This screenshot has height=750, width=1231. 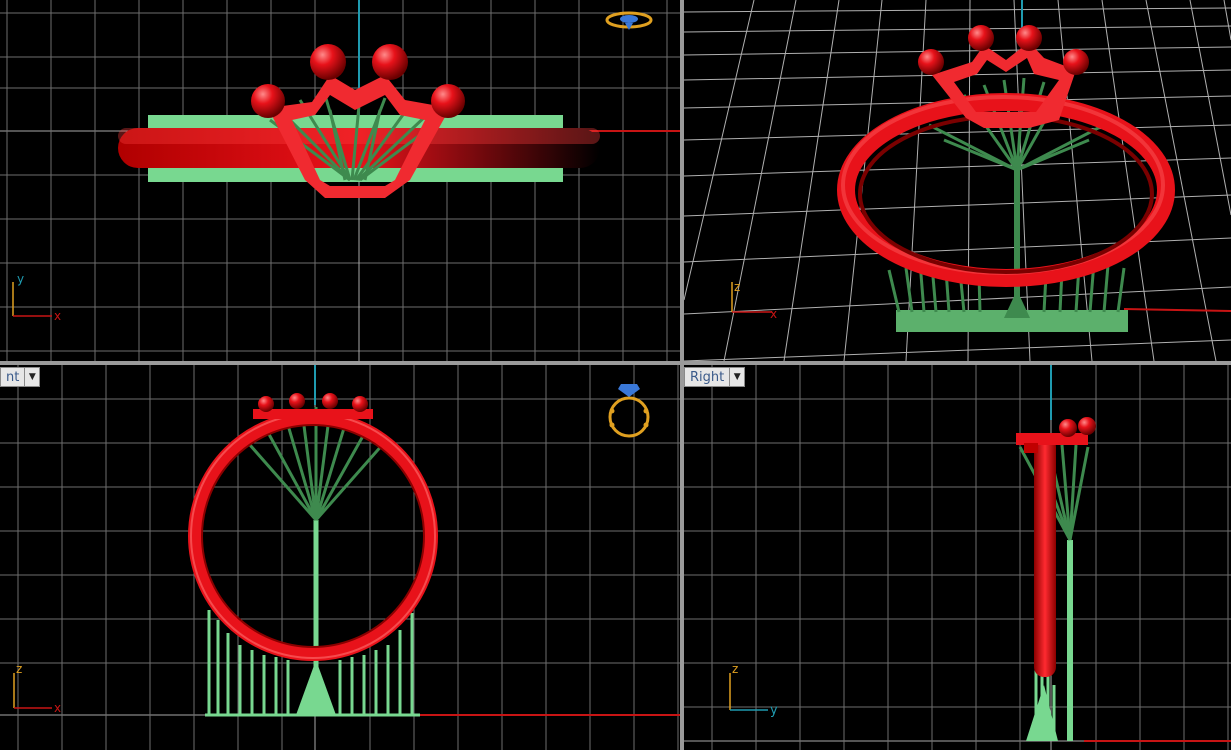 What do you see at coordinates (1045, 557) in the screenshot?
I see `ring-band-side` at bounding box center [1045, 557].